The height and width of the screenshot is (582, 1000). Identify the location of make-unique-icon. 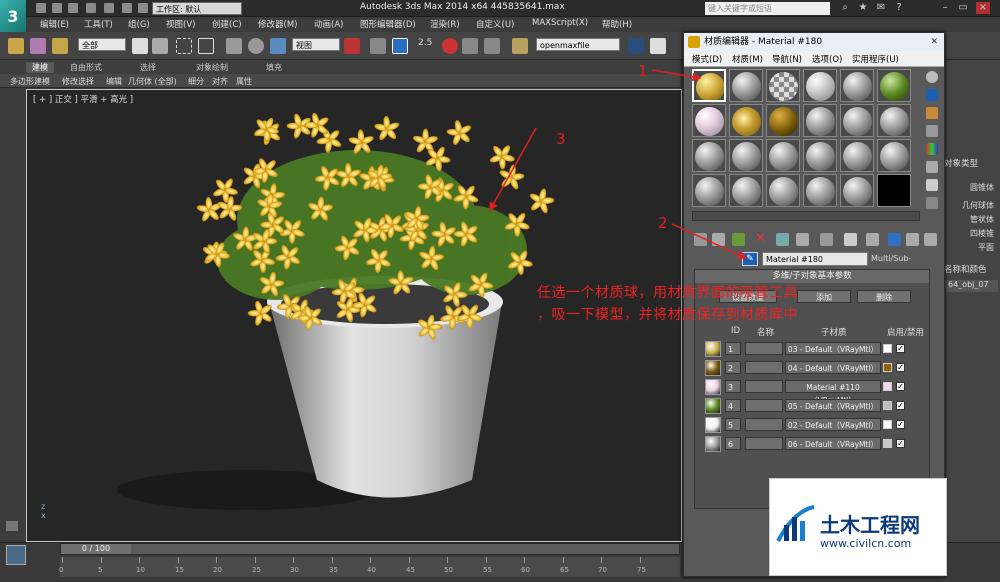
(782, 239).